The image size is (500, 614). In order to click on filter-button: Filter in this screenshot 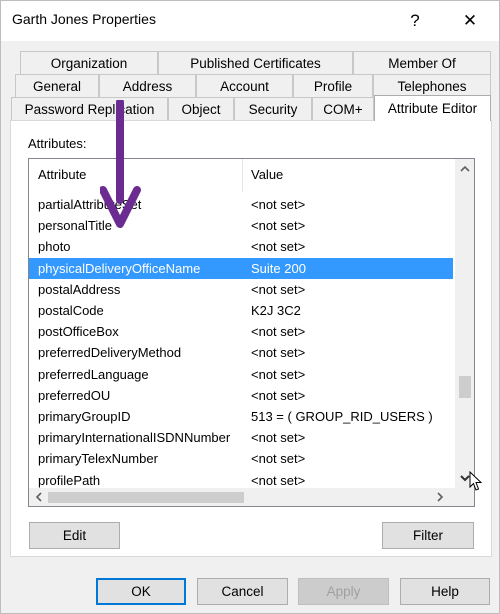, I will do `click(428, 535)`.